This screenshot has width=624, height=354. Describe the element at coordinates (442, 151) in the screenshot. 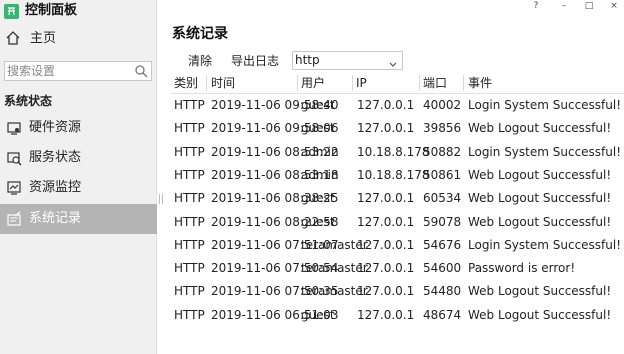

I see `cell-port: 50882` at that location.